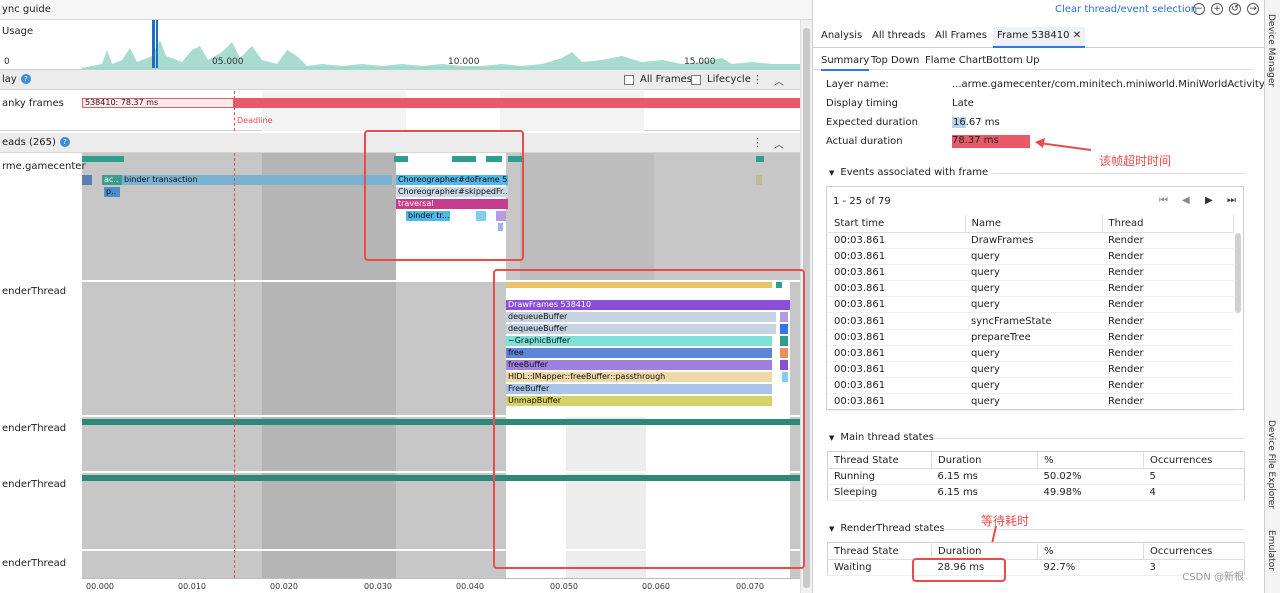 This screenshot has width=1280, height=593. I want to click on axis-tick: 00.030, so click(378, 586).